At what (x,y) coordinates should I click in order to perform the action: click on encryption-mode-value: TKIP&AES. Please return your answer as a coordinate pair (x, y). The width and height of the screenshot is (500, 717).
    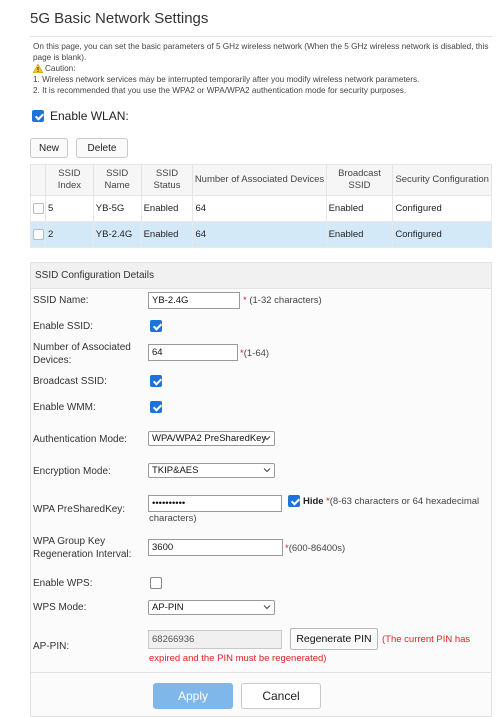
    Looking at the image, I should click on (175, 470).